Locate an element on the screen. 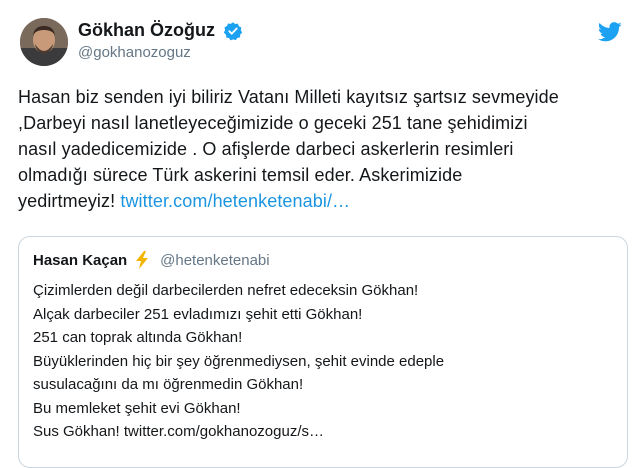 Image resolution: width=640 pixels, height=468 pixels. tweet-text-end: yedirtmeyiz! is located at coordinates (67, 201).